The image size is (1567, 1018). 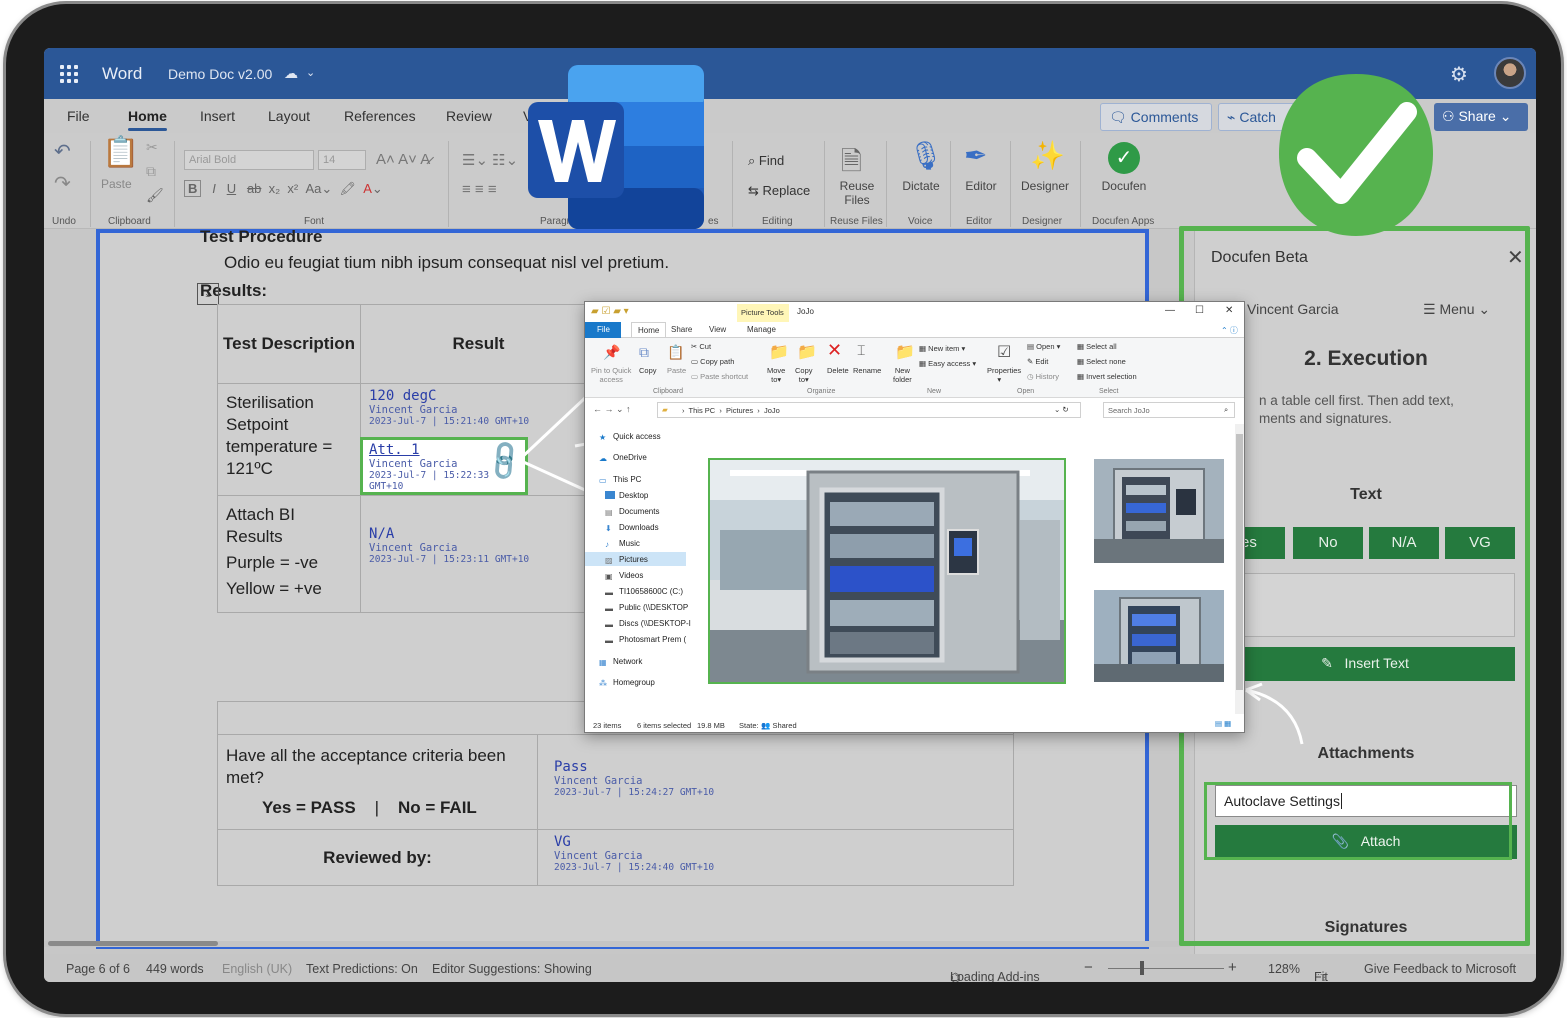 What do you see at coordinates (611, 352) in the screenshot?
I see `pin-icon: 📌` at bounding box center [611, 352].